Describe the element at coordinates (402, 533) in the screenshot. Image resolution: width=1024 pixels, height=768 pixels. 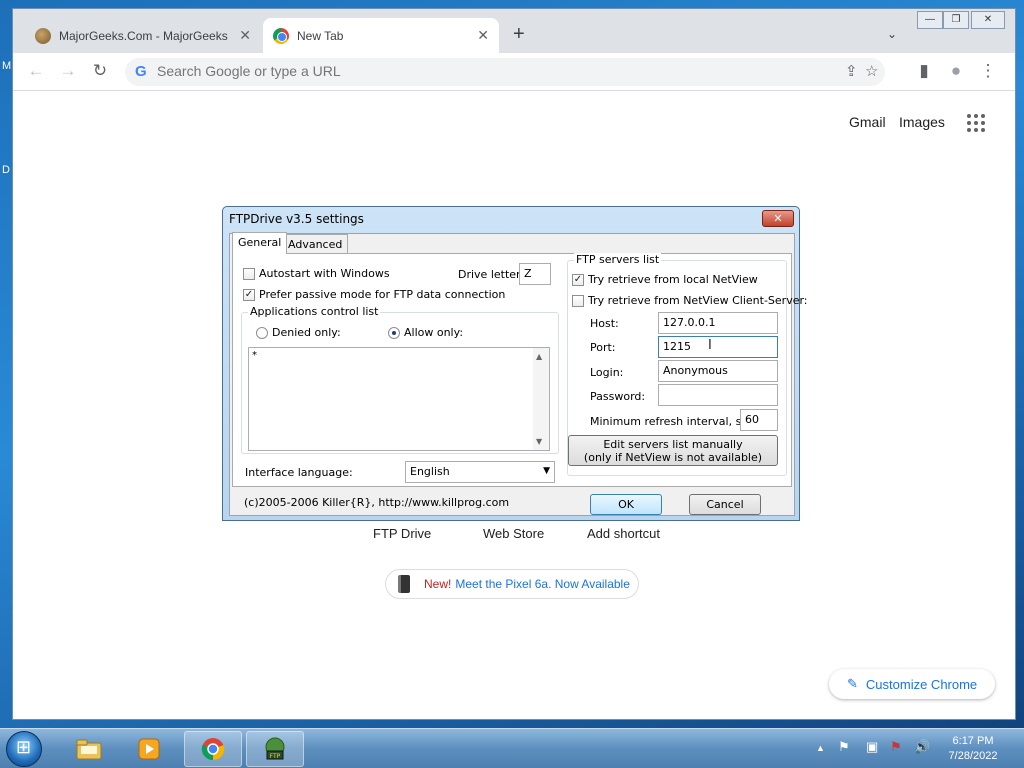
I see `shortcut-ftp-drive: FTP Drive` at that location.